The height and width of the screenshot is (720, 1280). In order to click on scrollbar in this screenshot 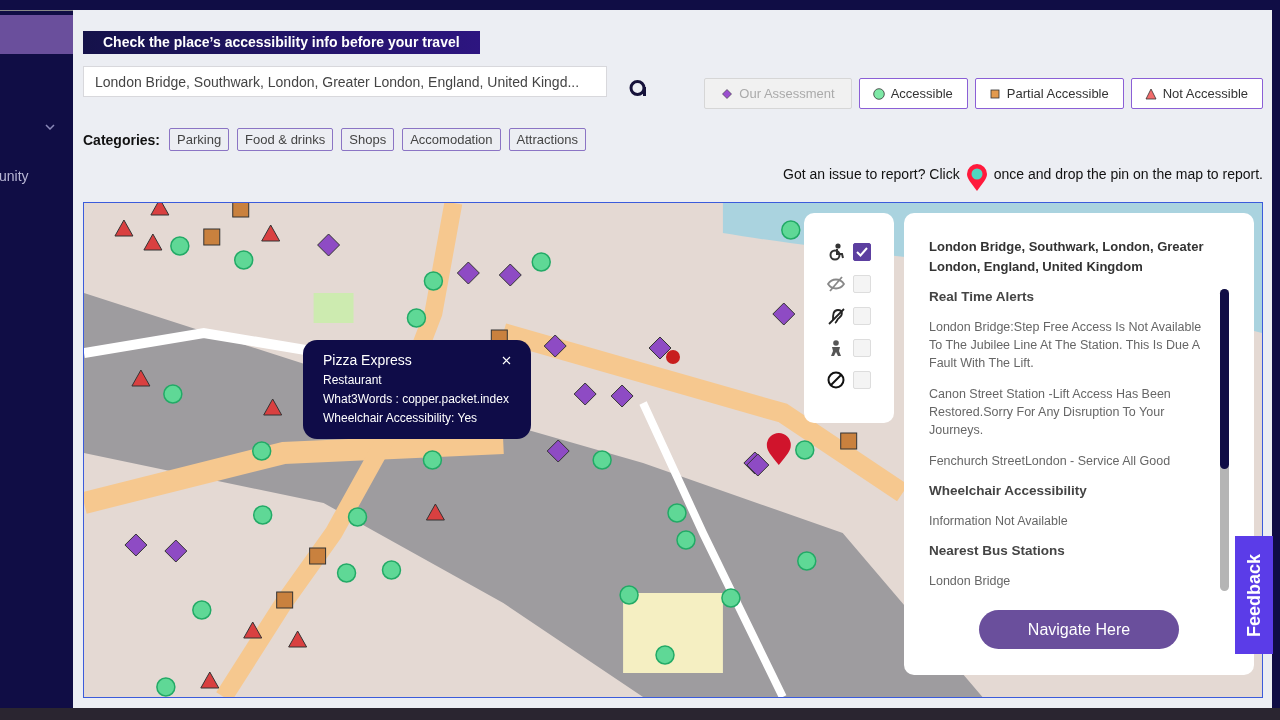, I will do `click(1224, 440)`.